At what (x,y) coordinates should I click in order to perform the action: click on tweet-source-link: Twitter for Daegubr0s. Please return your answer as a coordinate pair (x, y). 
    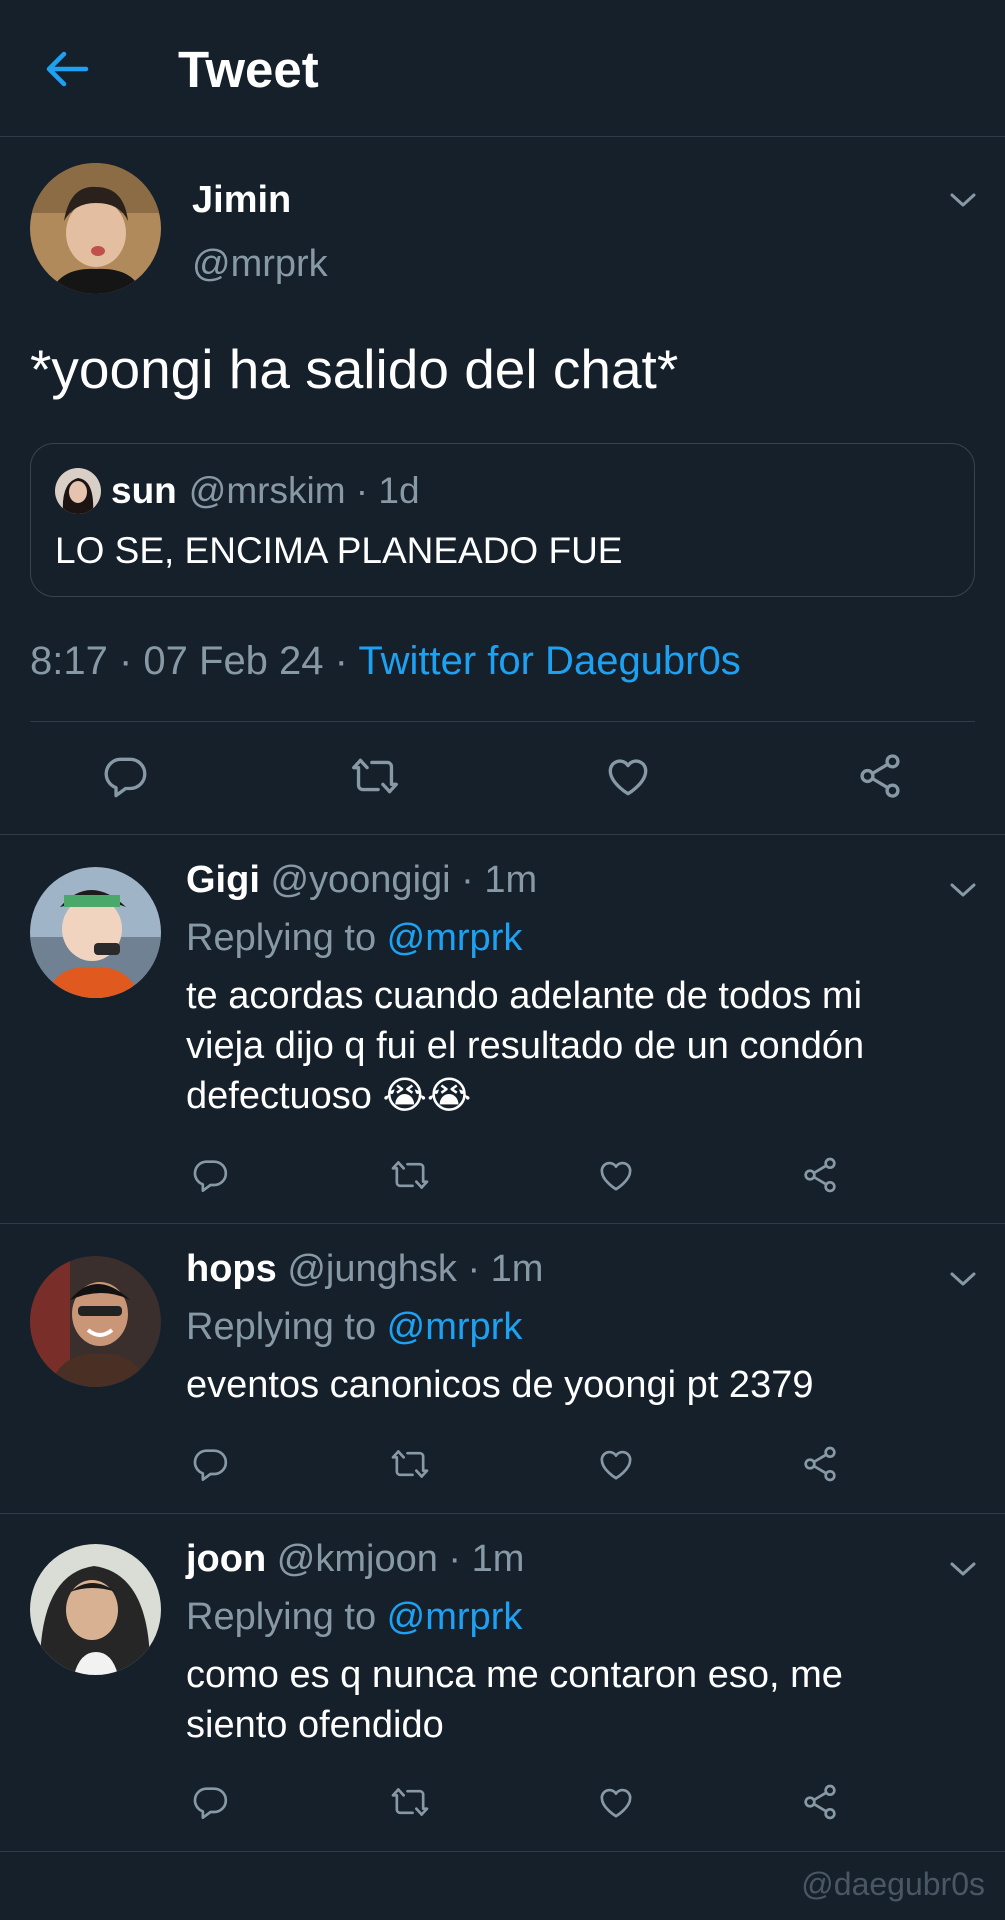
    Looking at the image, I should click on (549, 661).